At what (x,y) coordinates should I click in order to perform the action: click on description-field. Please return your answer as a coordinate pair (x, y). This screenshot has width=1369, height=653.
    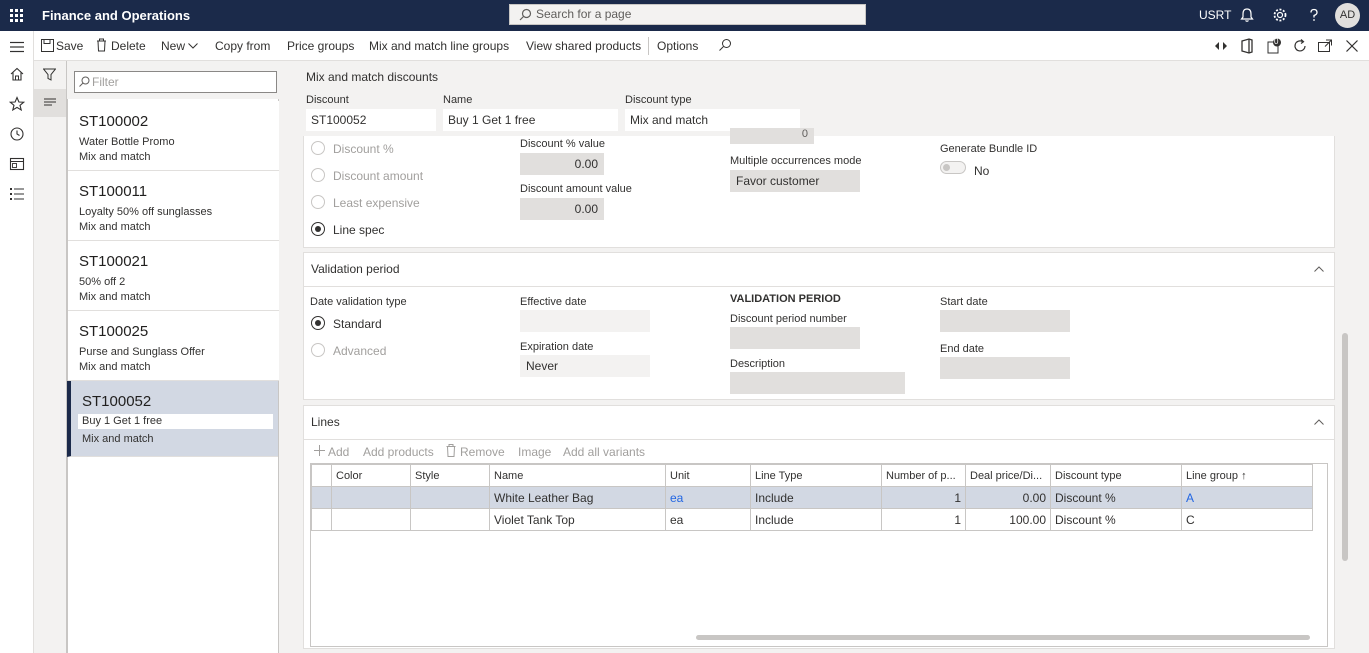
    Looking at the image, I should click on (817, 383).